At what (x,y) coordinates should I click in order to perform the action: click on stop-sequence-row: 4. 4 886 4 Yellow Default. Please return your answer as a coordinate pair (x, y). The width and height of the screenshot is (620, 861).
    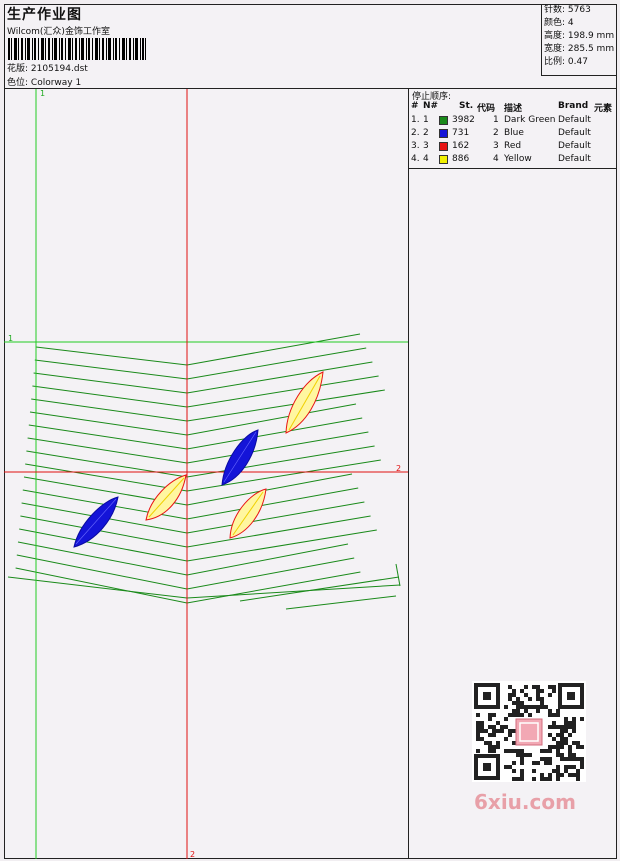
    Looking at the image, I should click on (513, 160).